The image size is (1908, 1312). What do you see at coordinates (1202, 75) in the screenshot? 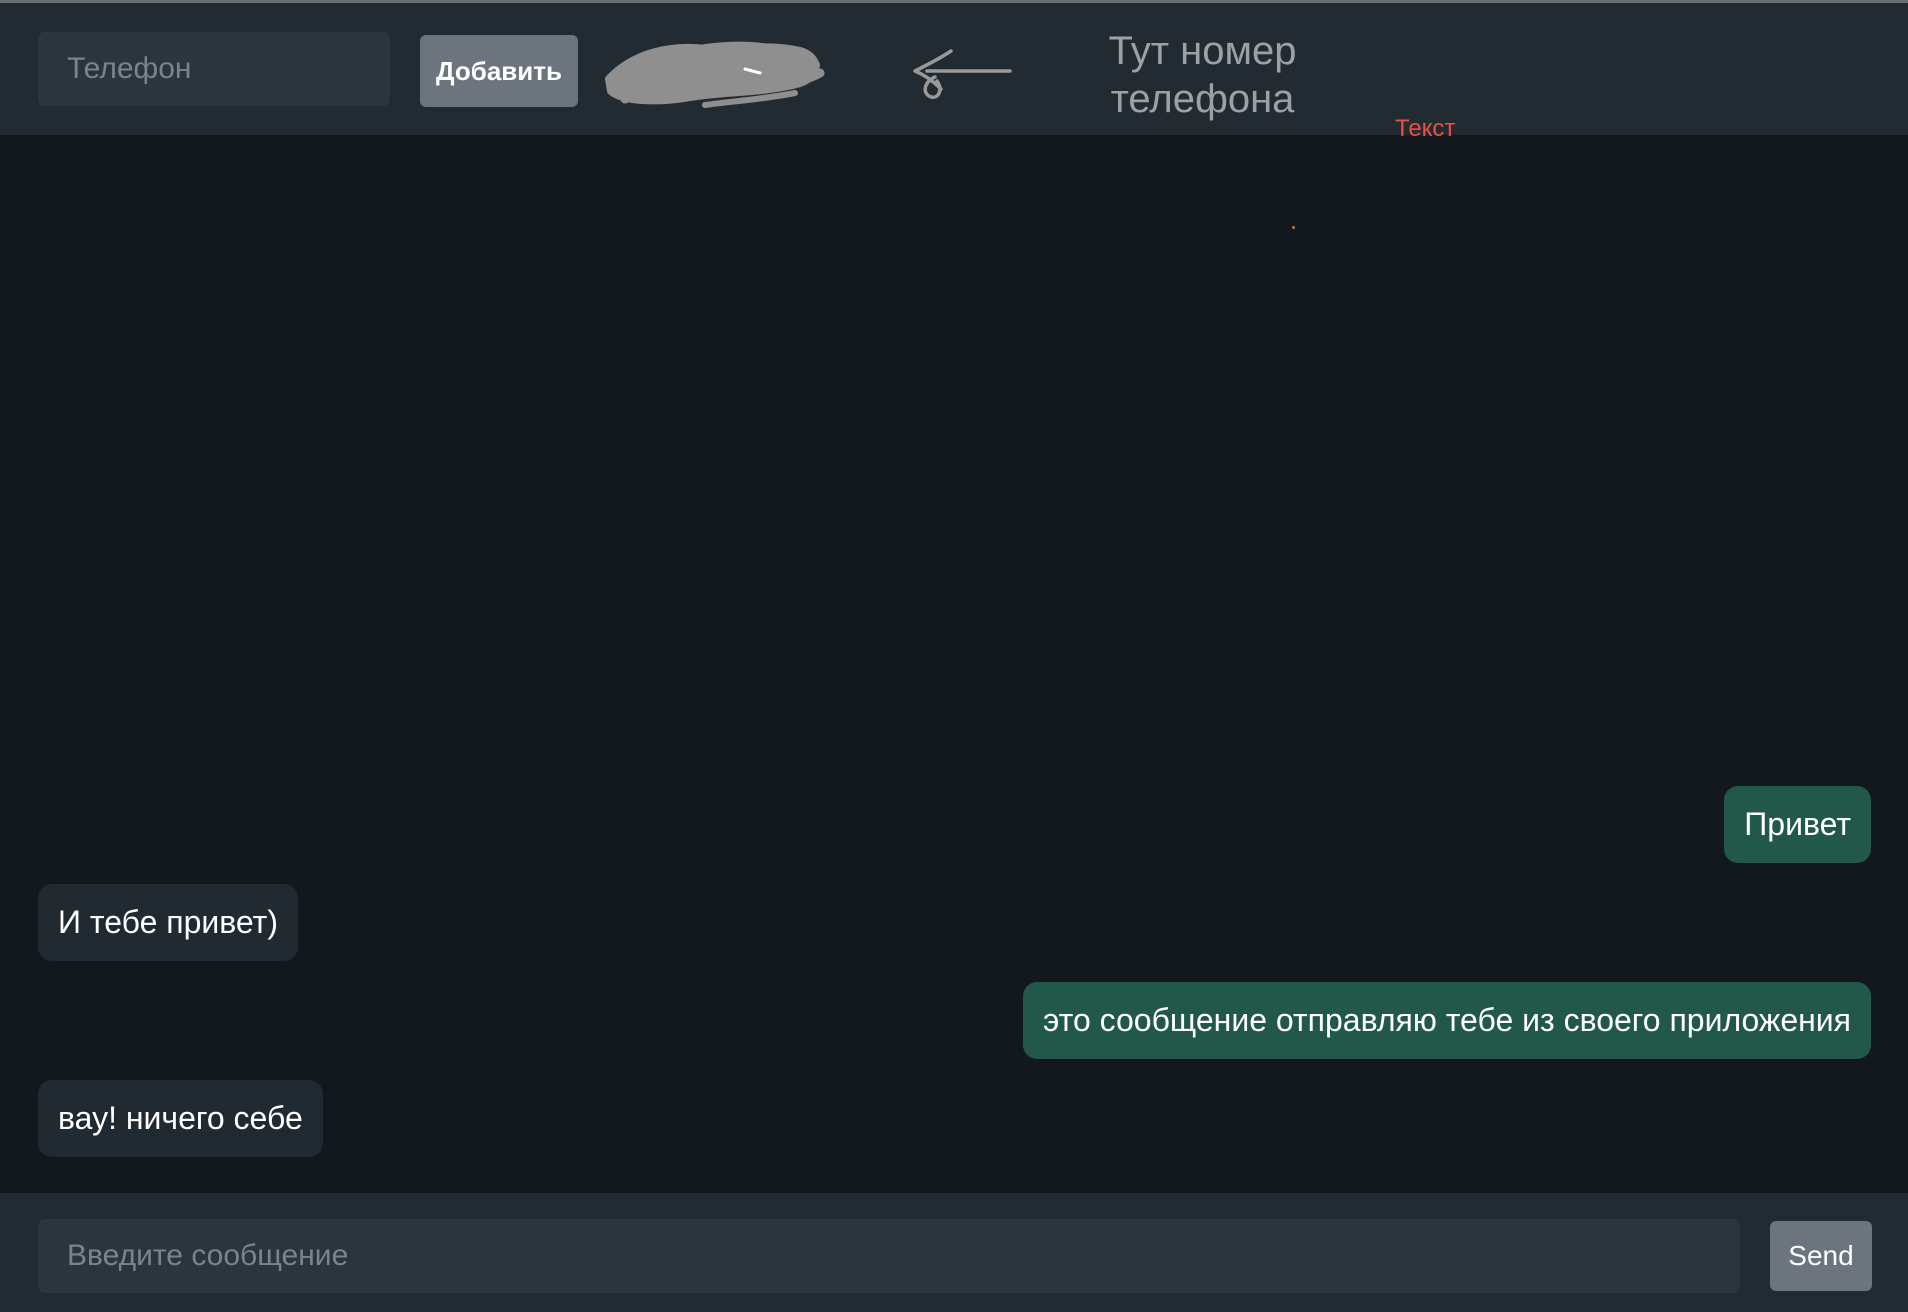
I see `phone-number-hint: Тут номер телефона` at bounding box center [1202, 75].